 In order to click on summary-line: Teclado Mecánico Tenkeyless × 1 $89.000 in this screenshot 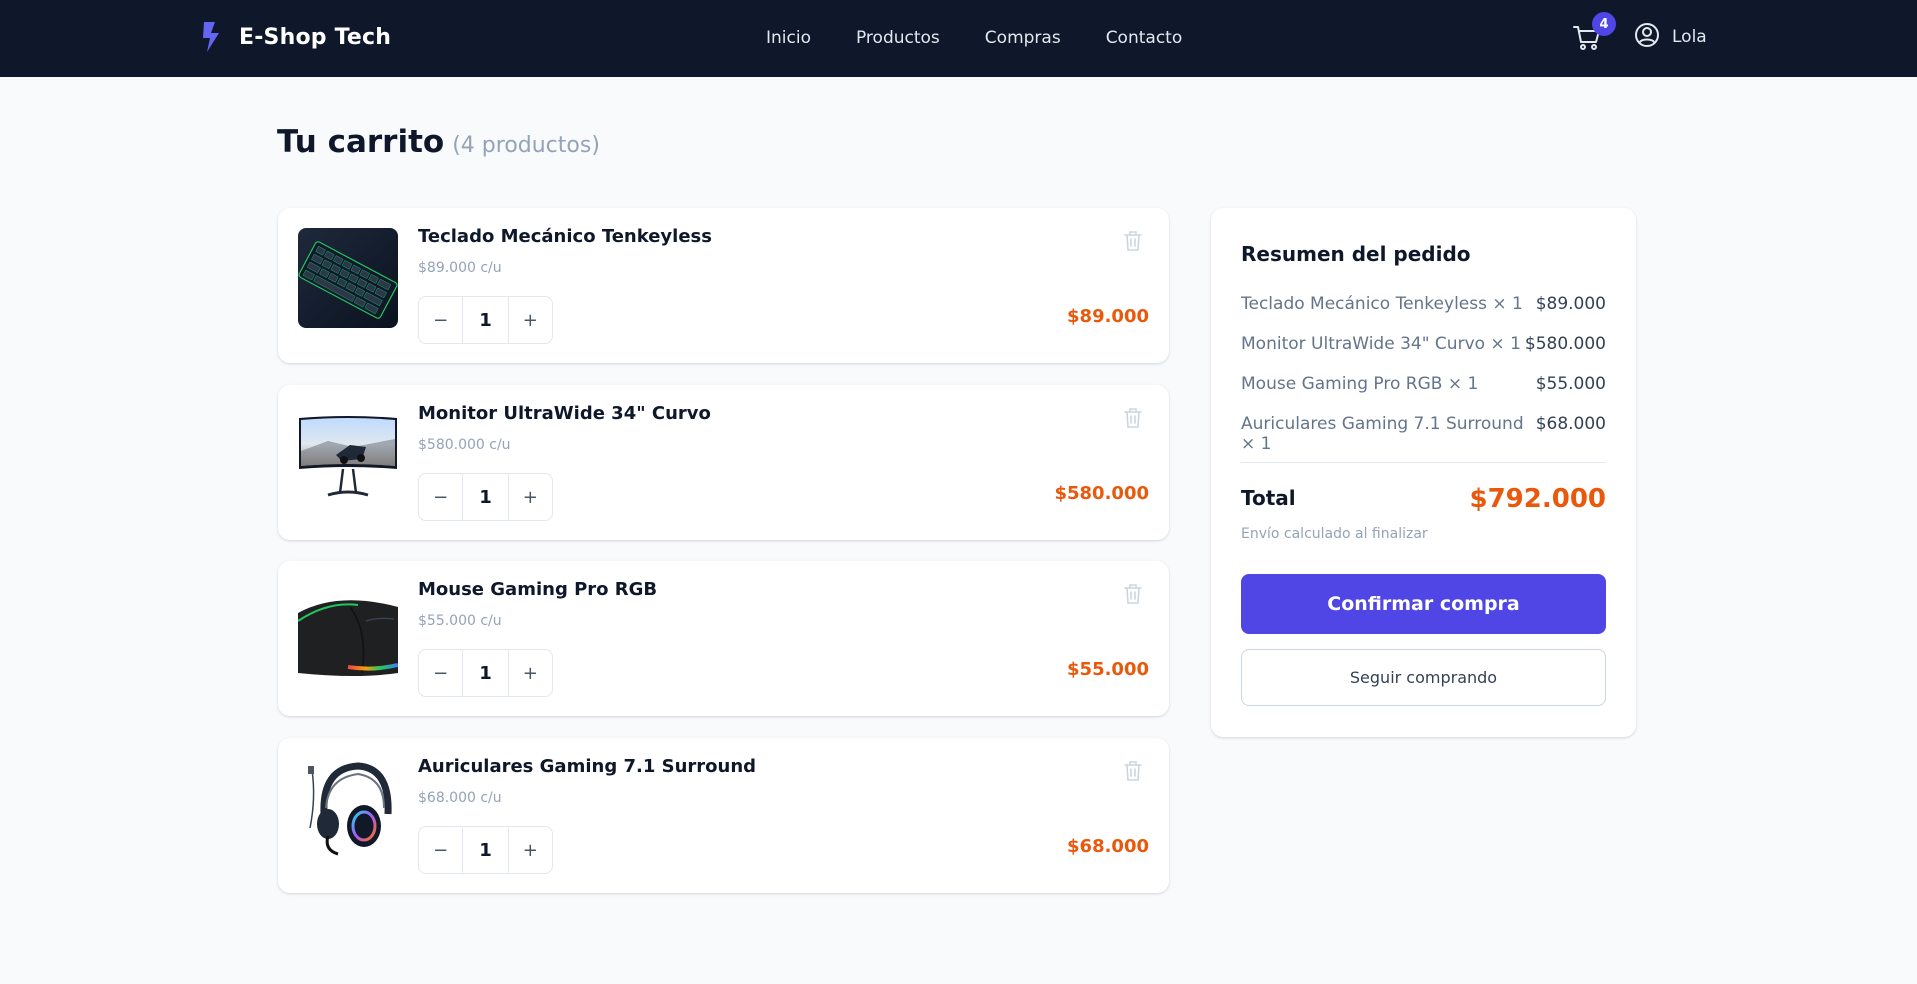, I will do `click(1423, 304)`.